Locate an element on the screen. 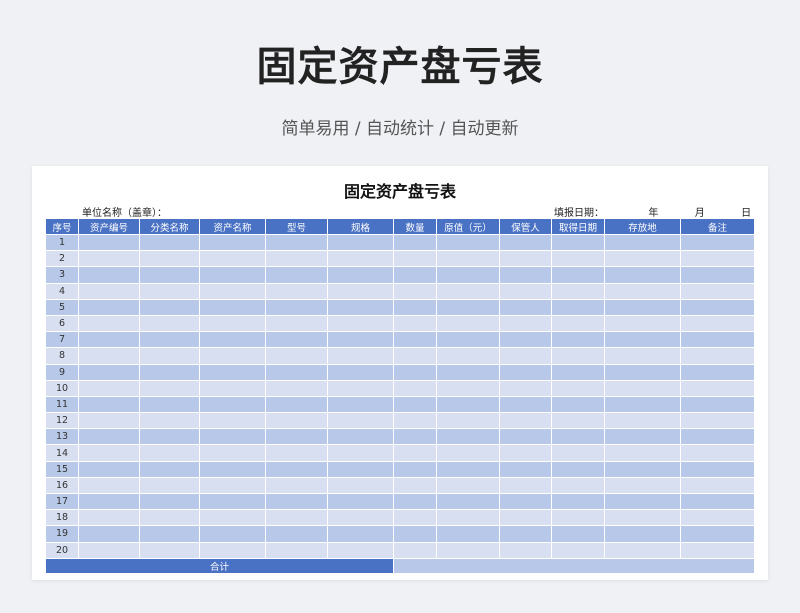 This screenshot has height=613, width=800. row-index-cell: 7 is located at coordinates (62, 340).